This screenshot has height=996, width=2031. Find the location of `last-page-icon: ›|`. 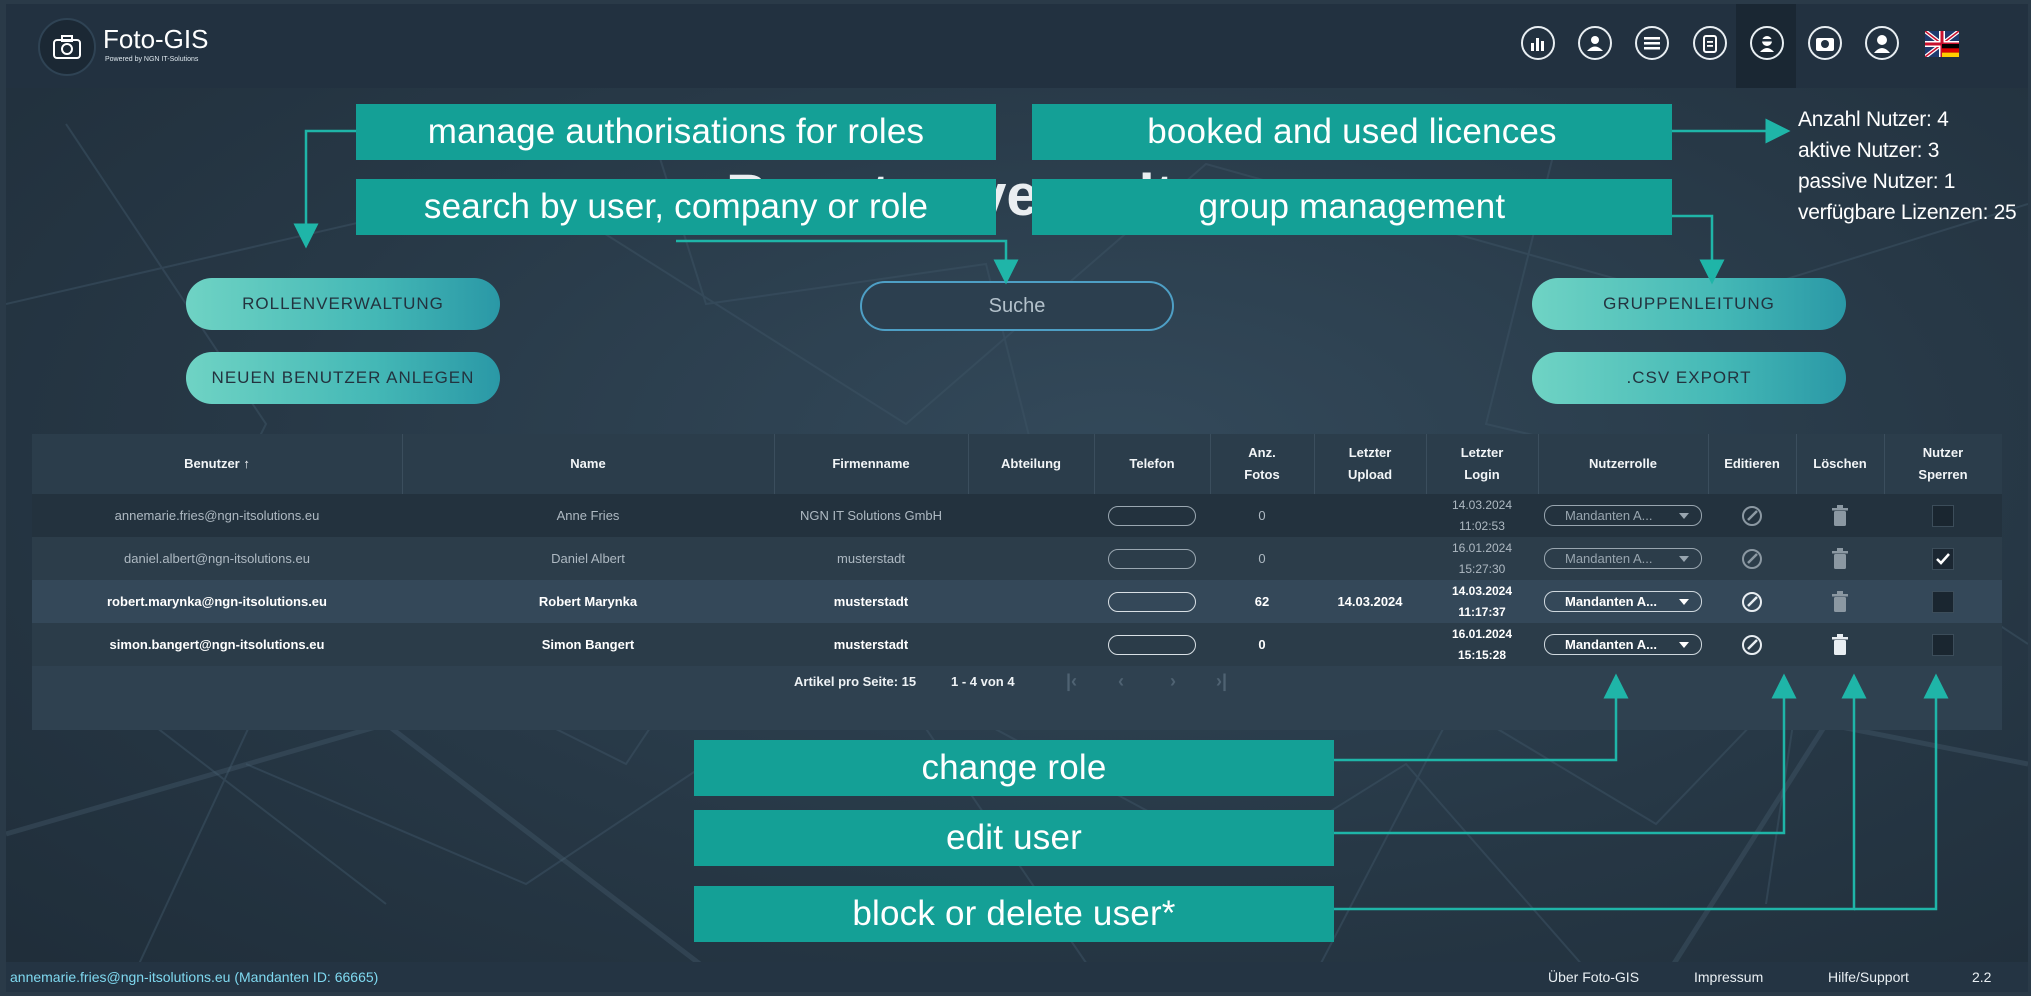

last-page-icon: ›| is located at coordinates (1221, 681).